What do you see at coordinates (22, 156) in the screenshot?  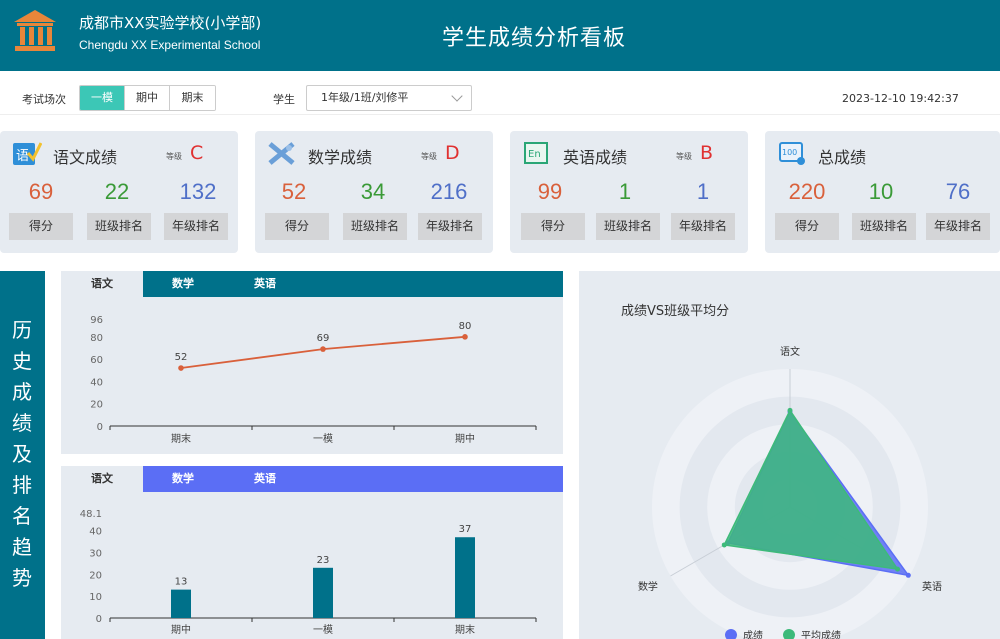 I see `svg-text: 语` at bounding box center [22, 156].